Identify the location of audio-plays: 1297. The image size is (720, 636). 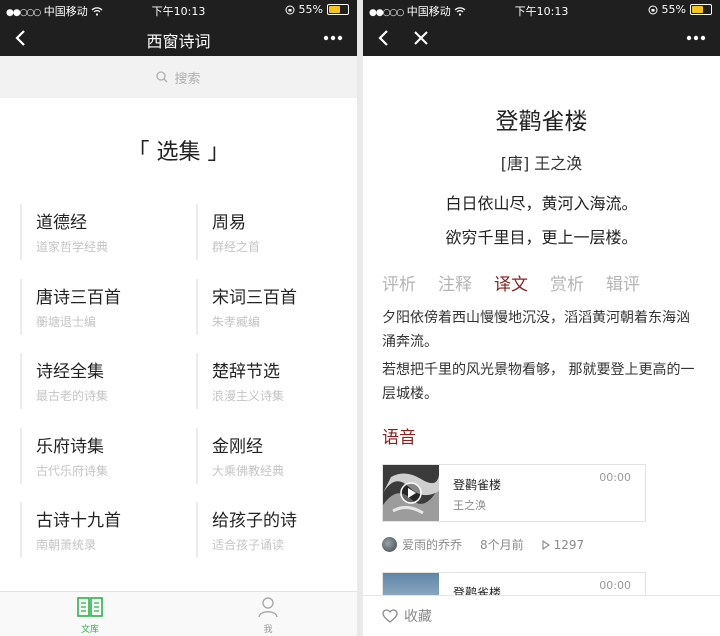
(569, 544).